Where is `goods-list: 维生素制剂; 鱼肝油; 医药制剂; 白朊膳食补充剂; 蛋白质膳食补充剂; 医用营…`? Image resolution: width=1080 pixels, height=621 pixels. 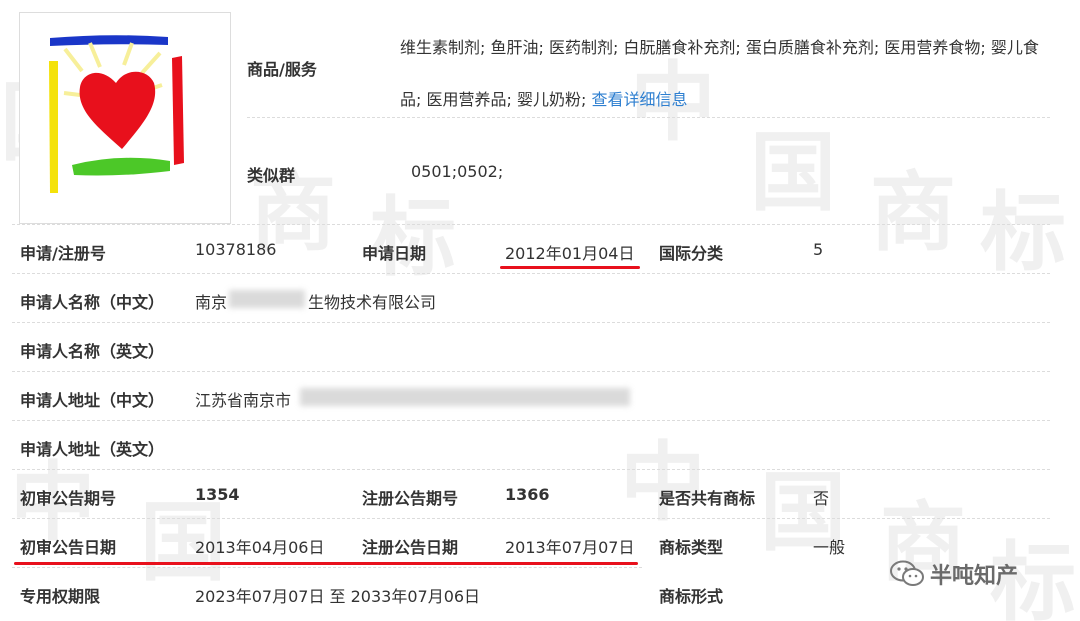
goods-list: 维生素制剂; 鱼肝油; 医药制剂; 白朊膳食补充剂; 蛋白质膳食补充剂; 医用营… is located at coordinates (719, 73).